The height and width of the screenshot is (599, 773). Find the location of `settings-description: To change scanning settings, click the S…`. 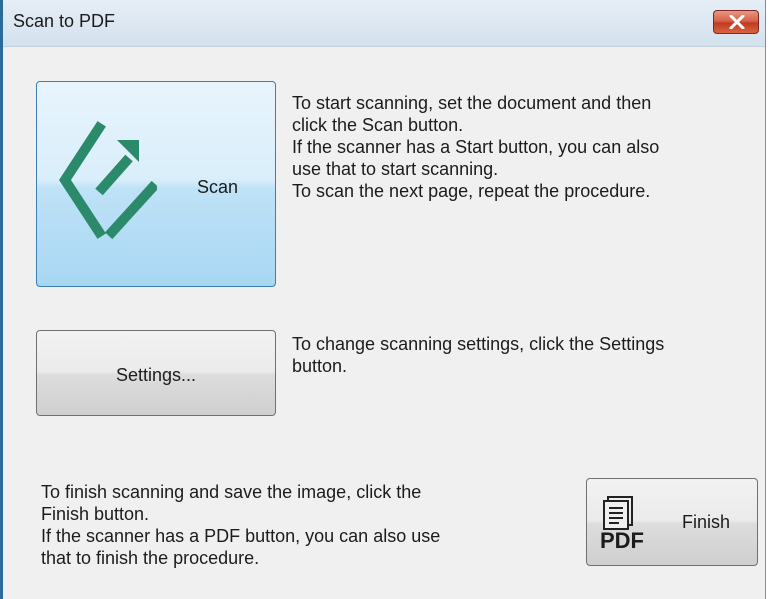

settings-description: To change scanning settings, click the S… is located at coordinates (478, 355).